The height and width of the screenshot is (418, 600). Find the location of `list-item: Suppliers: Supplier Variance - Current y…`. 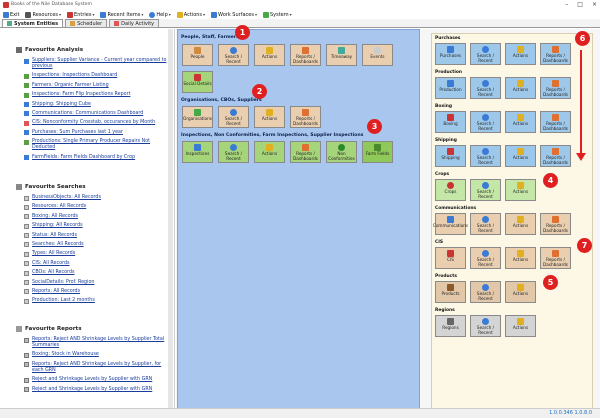

list-item: Suppliers: Supplier Variance - Current y… is located at coordinates (97, 64).